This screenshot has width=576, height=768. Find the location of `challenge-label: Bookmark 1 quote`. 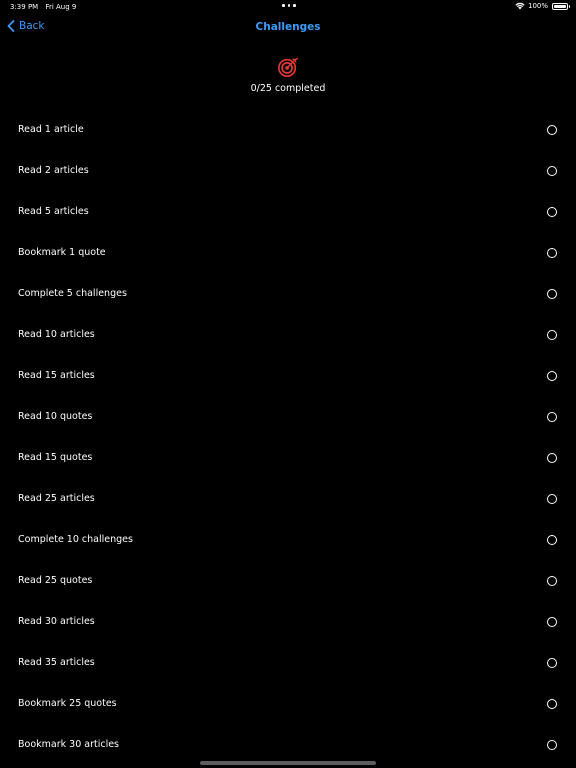

challenge-label: Bookmark 1 quote is located at coordinates (62, 252).